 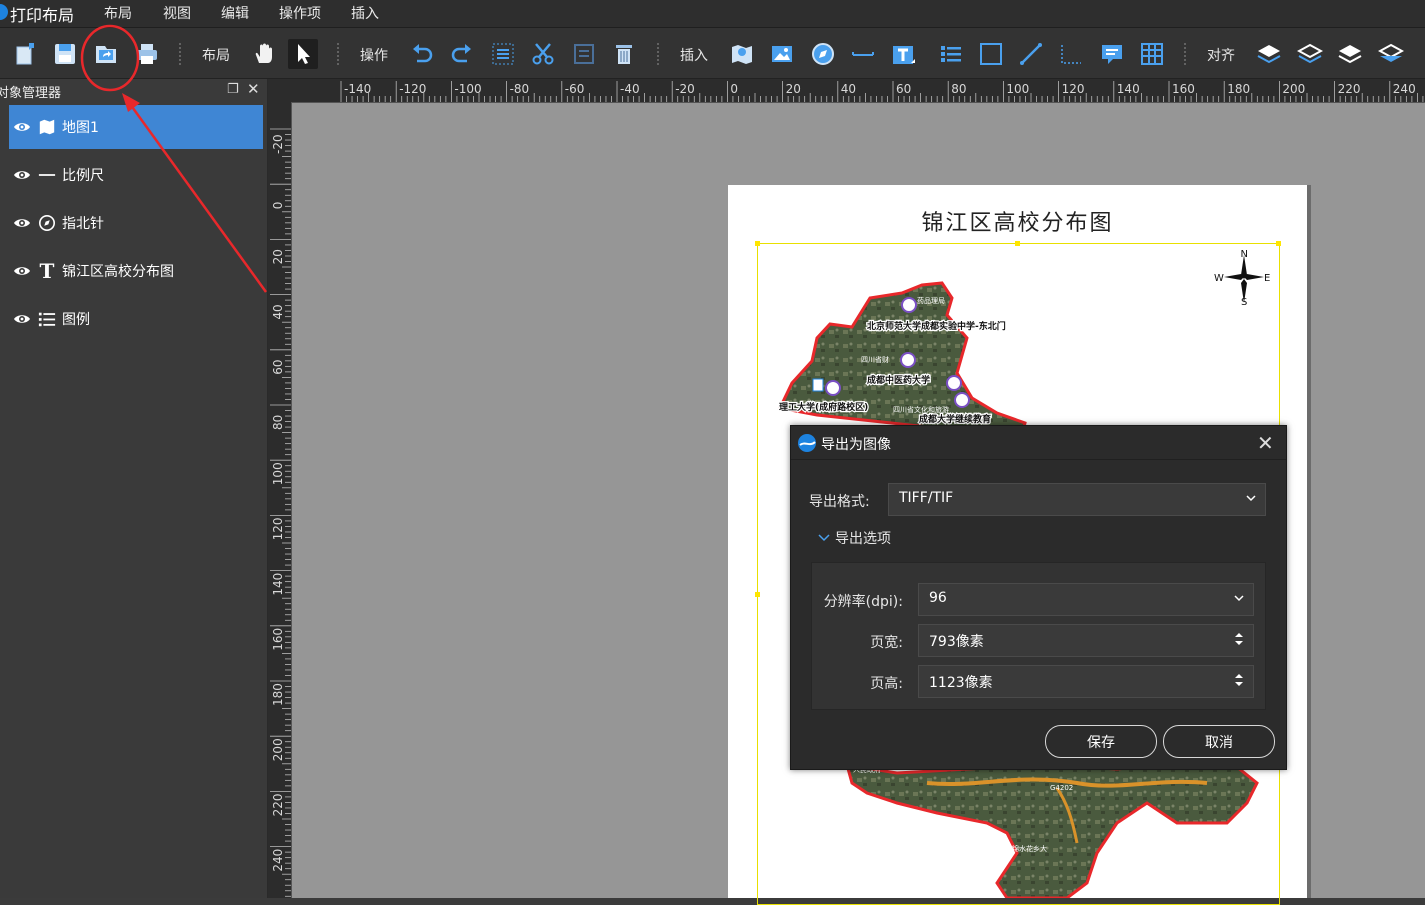 What do you see at coordinates (886, 684) in the screenshot?
I see `page-height-label: 页高:` at bounding box center [886, 684].